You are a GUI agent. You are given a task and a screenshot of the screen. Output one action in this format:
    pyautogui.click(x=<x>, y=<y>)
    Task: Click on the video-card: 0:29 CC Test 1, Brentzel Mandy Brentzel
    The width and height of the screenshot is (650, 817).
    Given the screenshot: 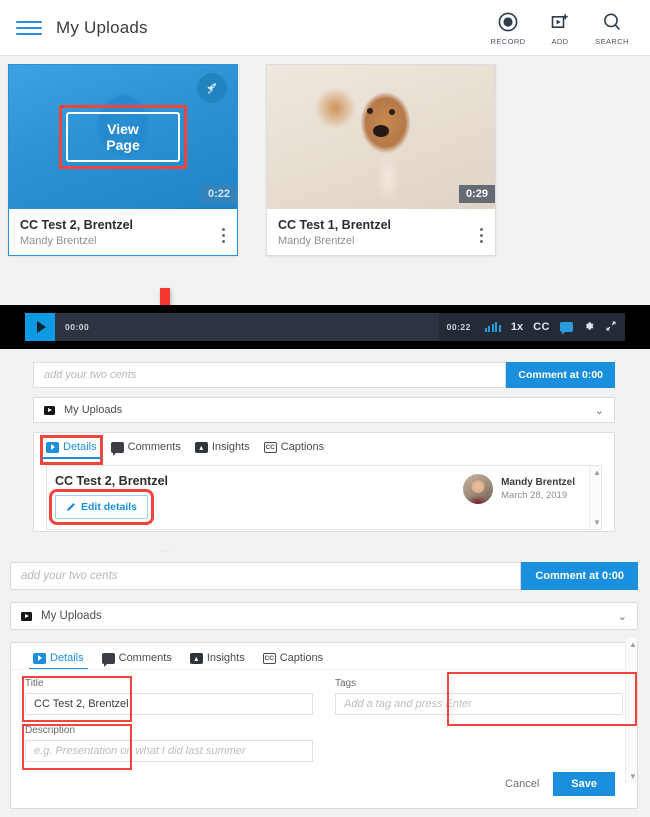 What is the action you would take?
    pyautogui.click(x=381, y=160)
    